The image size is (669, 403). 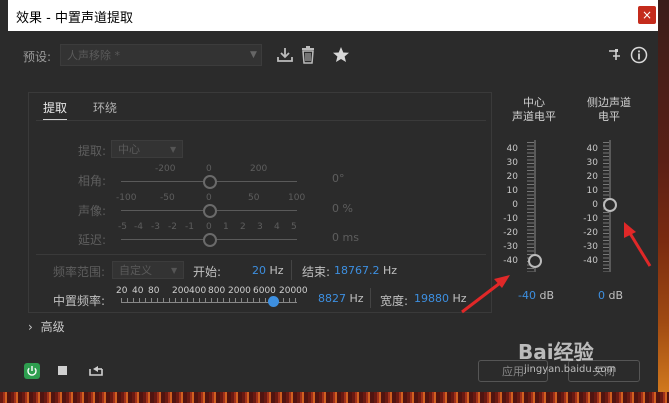 I want to click on side-meter-title-line1: 侧边声道, so click(x=609, y=102).